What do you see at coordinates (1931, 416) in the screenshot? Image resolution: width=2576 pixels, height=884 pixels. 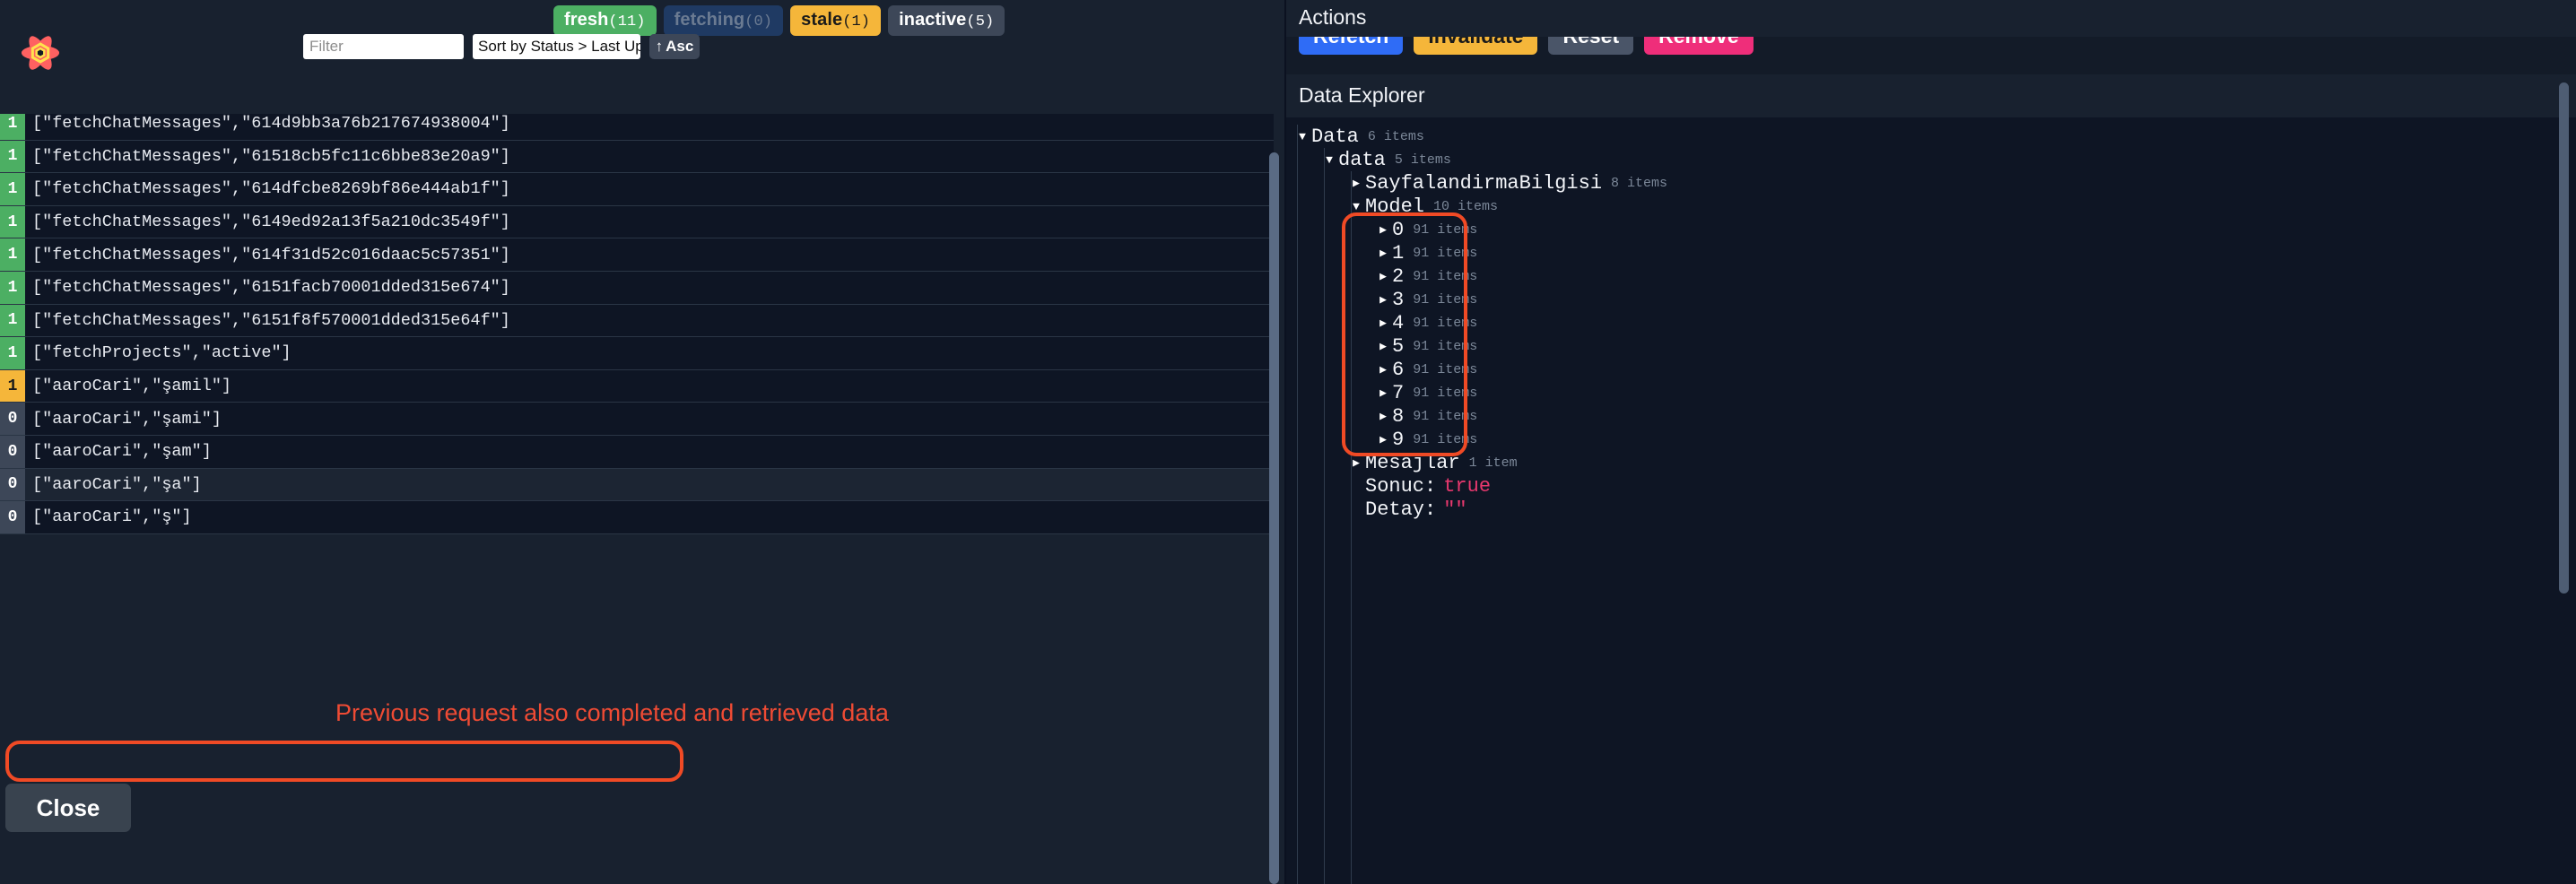 I see `tree-node: ▶ 8 91 items` at bounding box center [1931, 416].